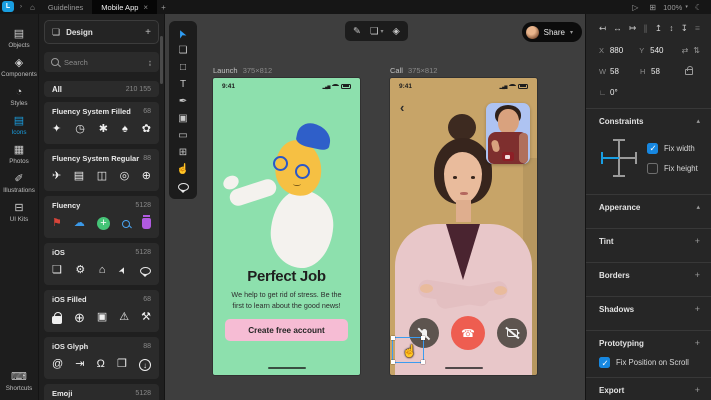  I want to click on add-tint-icon: +, so click(697, 241).